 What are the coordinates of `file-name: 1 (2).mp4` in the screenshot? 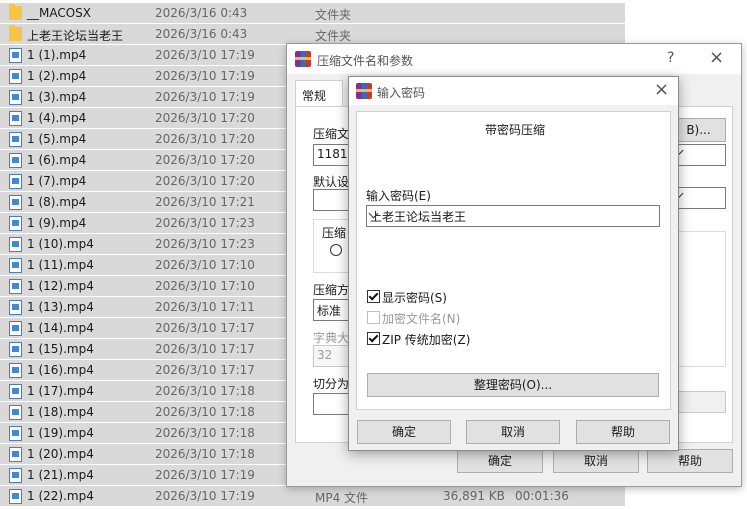 It's located at (57, 76).